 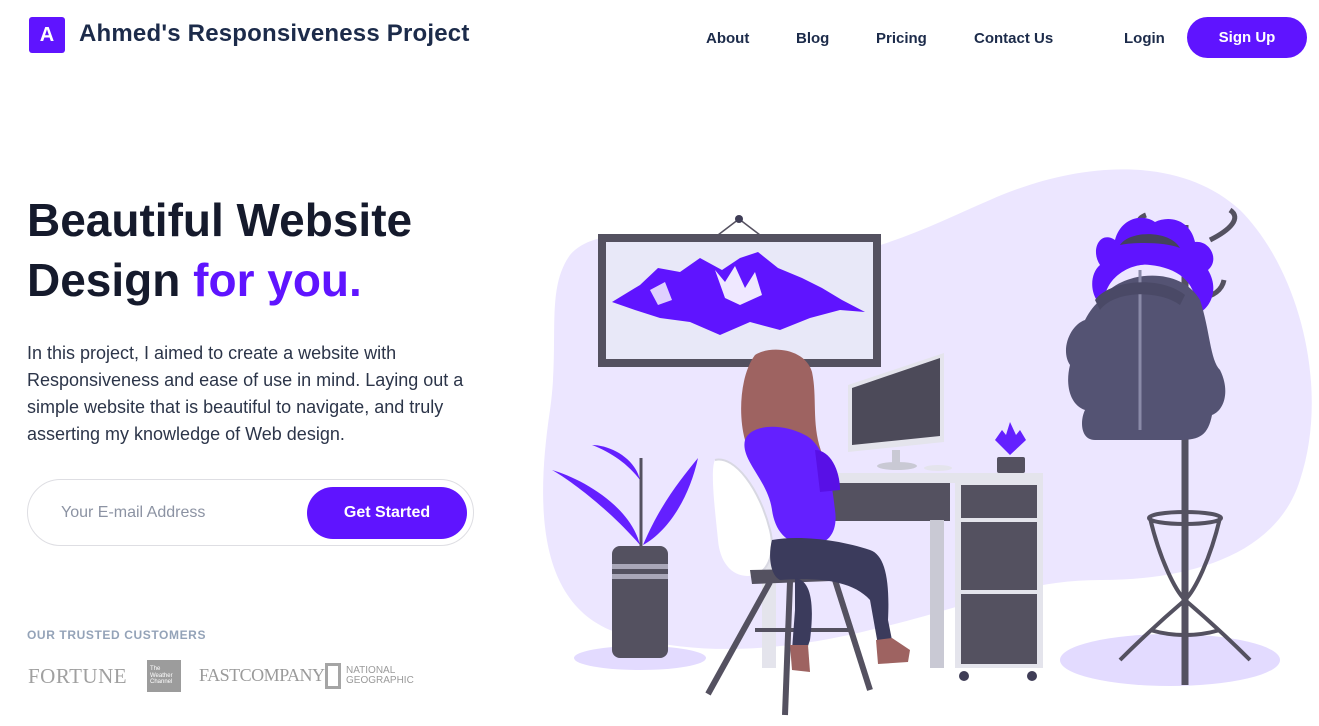 I want to click on mouse, so click(x=938, y=468).